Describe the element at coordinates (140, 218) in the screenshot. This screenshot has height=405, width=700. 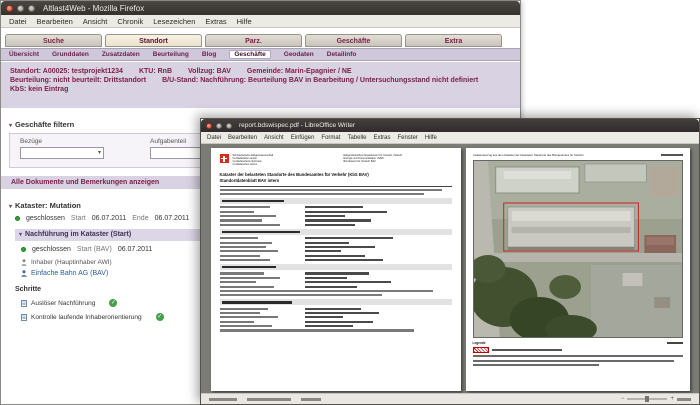
I see `end-label: Ende` at that location.